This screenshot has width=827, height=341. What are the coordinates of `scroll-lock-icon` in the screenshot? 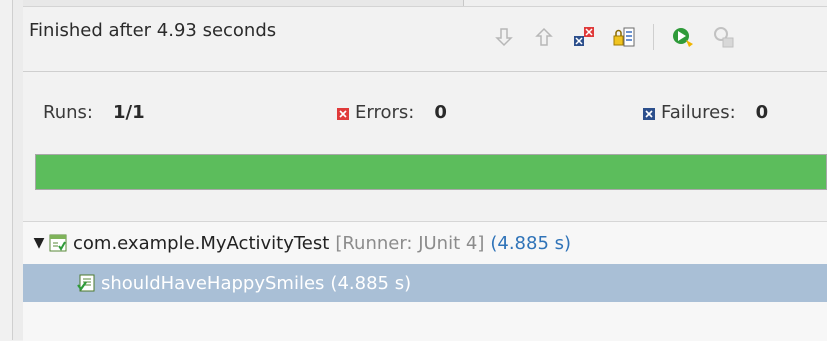 It's located at (624, 37).